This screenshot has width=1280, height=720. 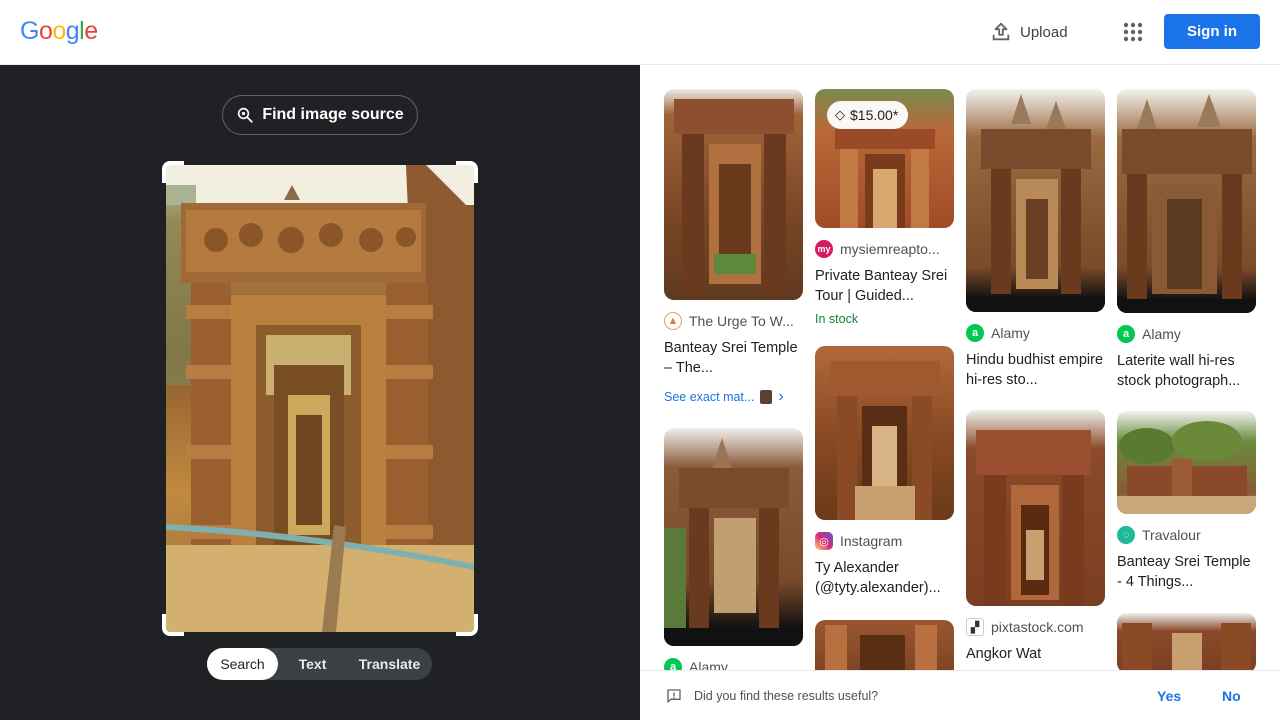 I want to click on result-source: ◌ Travalour, so click(x=1186, y=535).